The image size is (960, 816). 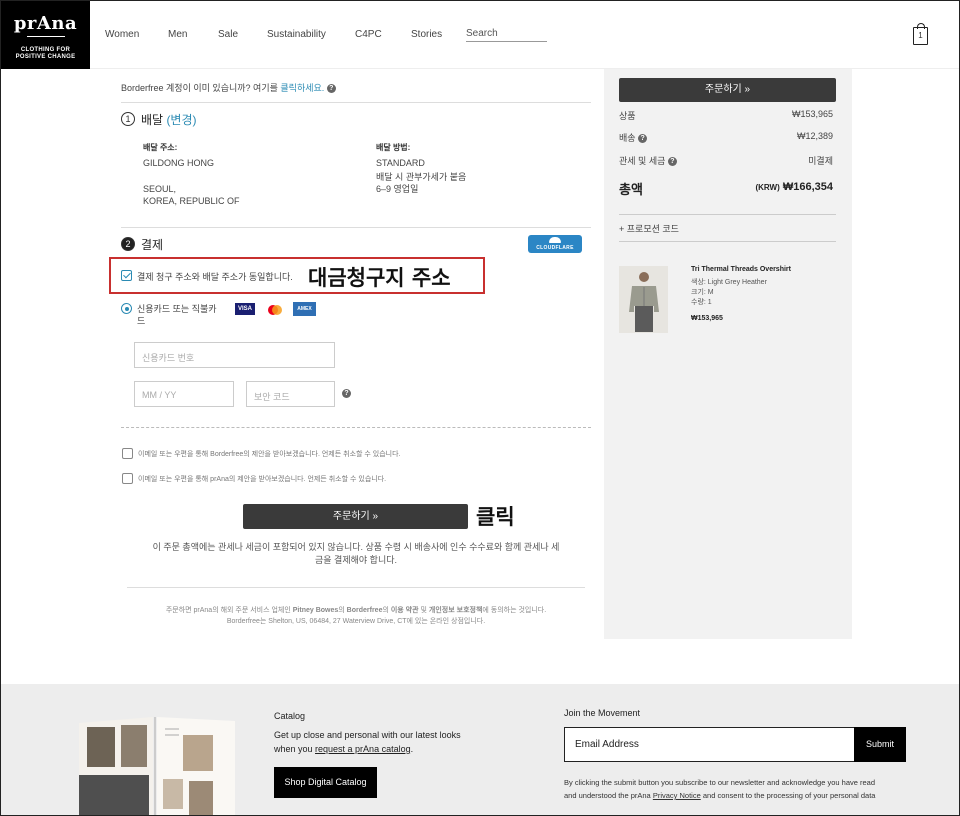 I want to click on product-color: 색상: Light Grey Heather, so click(x=729, y=282).